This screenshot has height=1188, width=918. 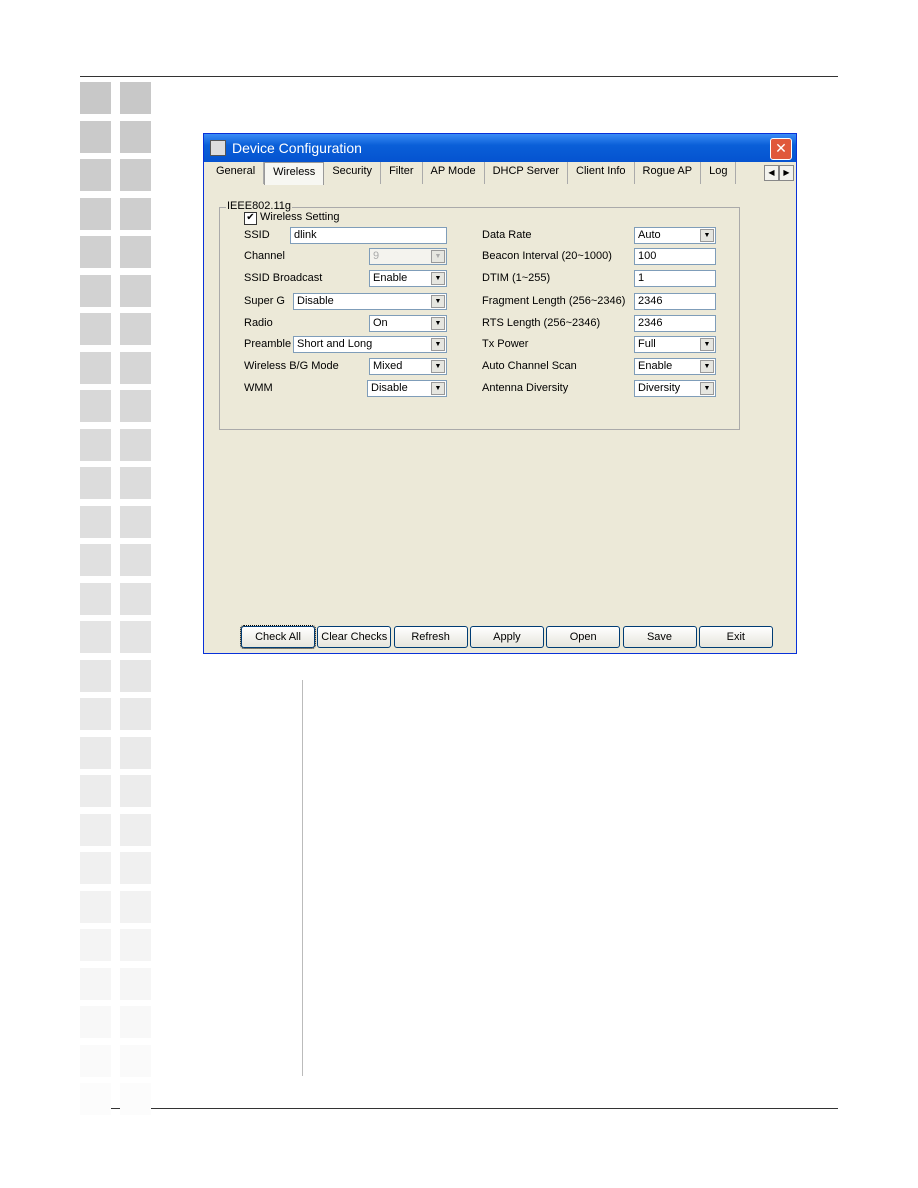 What do you see at coordinates (258, 388) in the screenshot?
I see `wmm-label: WMM` at bounding box center [258, 388].